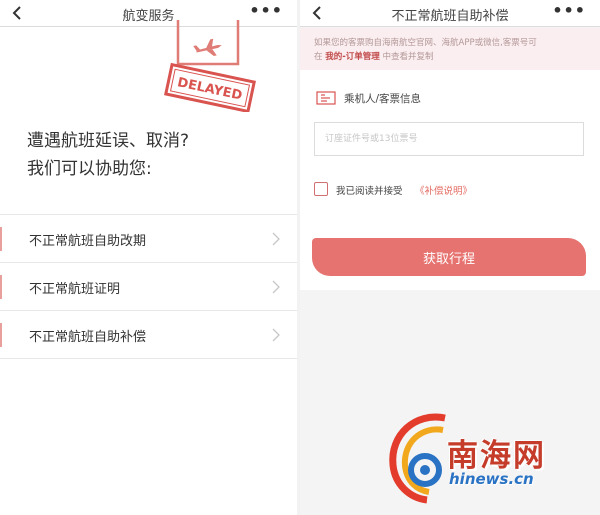 The image size is (600, 515). What do you see at coordinates (148, 335) in the screenshot?
I see `menu-item-self-compensation: 不正常航班自助补偿` at bounding box center [148, 335].